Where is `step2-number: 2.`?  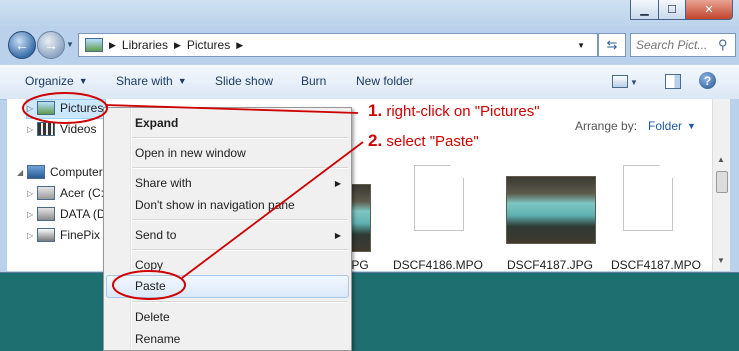 step2-number: 2. is located at coordinates (375, 140).